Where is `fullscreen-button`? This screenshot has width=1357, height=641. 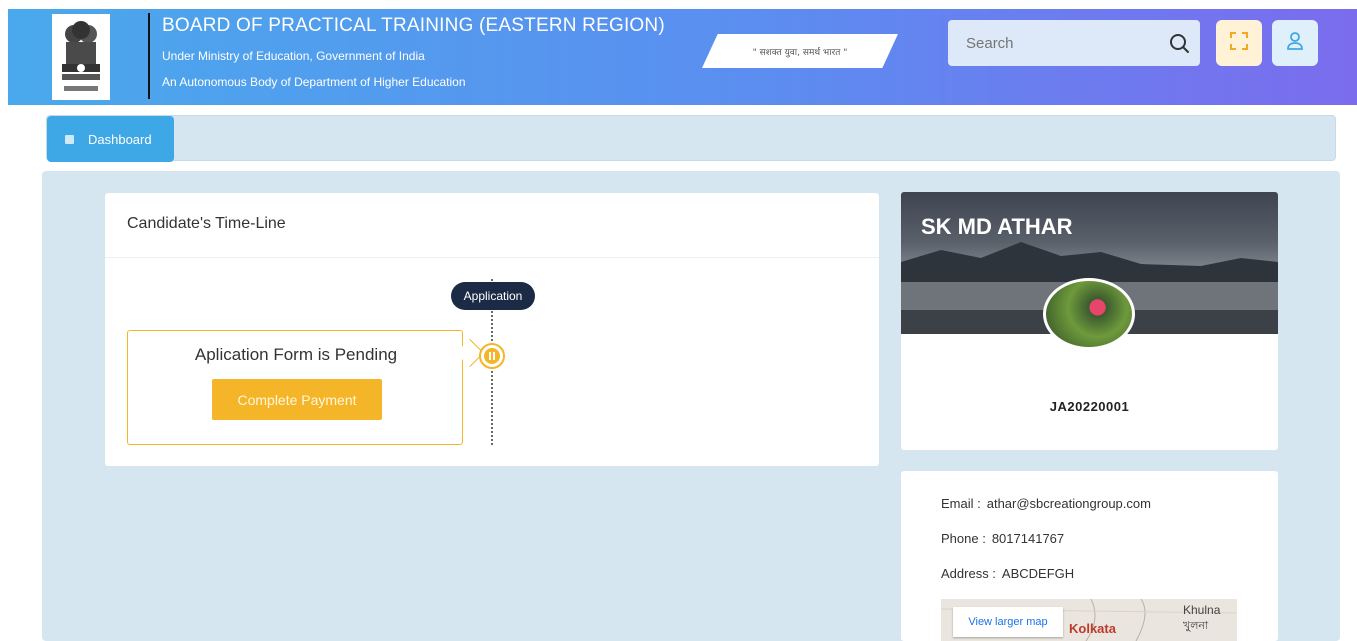
fullscreen-button is located at coordinates (1239, 43).